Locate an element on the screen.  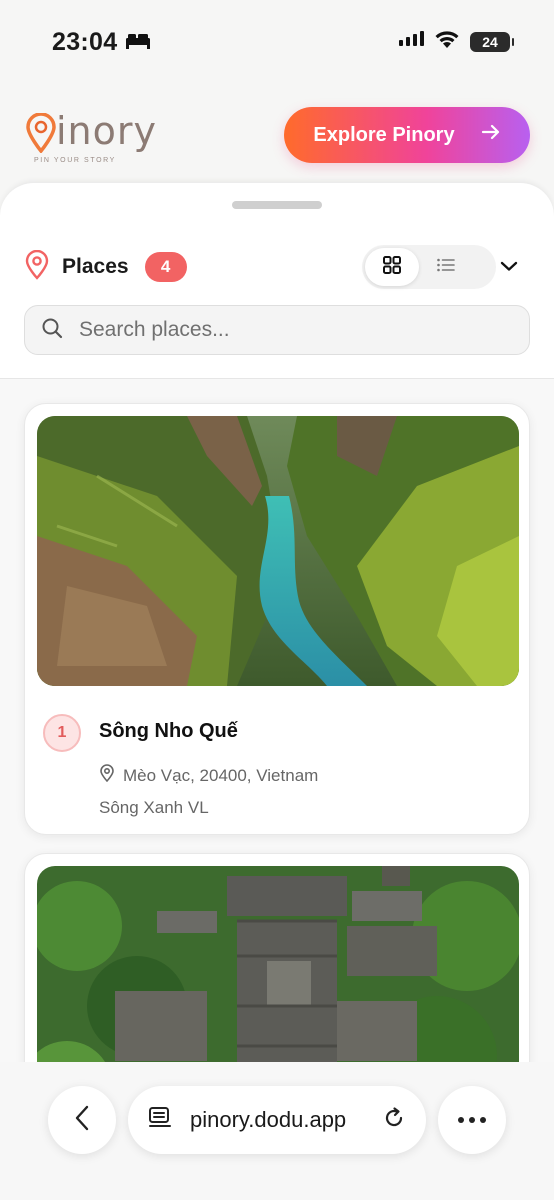
more-button is located at coordinates (472, 1120).